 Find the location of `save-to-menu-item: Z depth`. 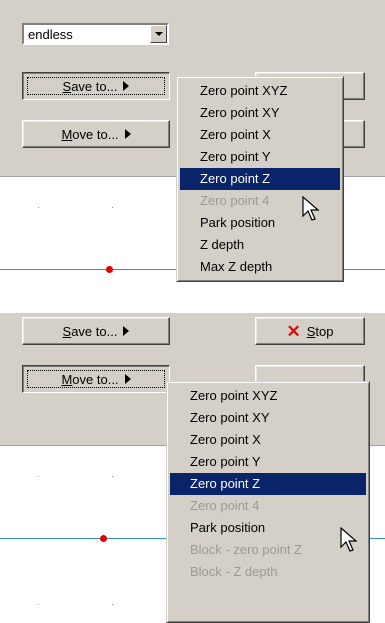

save-to-menu-item: Z depth is located at coordinates (260, 245).